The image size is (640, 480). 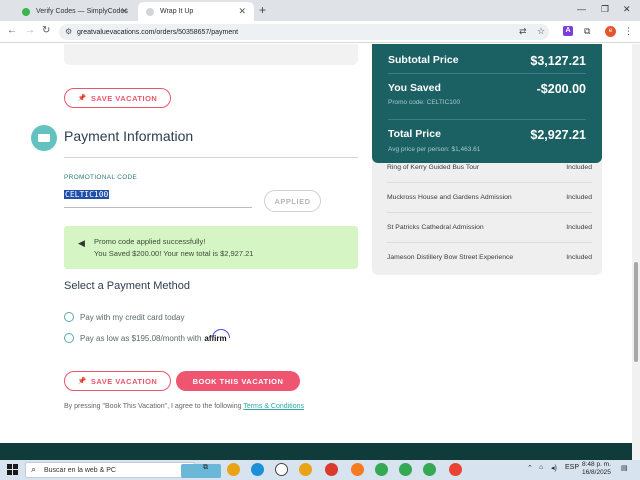 I want to click on edge-icon, so click(x=257, y=469).